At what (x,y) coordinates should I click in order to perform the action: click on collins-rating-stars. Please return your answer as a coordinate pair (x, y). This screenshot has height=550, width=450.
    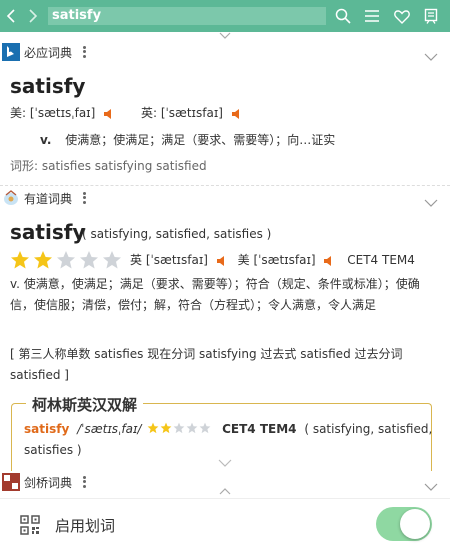
    Looking at the image, I should click on (179, 430).